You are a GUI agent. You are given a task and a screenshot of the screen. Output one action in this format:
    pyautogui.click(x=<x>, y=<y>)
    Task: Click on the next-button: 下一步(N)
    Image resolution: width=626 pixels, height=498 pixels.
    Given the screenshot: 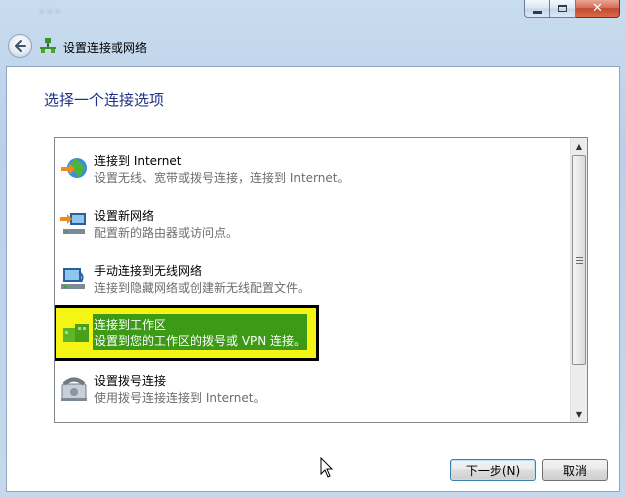 What is the action you would take?
    pyautogui.click(x=493, y=470)
    